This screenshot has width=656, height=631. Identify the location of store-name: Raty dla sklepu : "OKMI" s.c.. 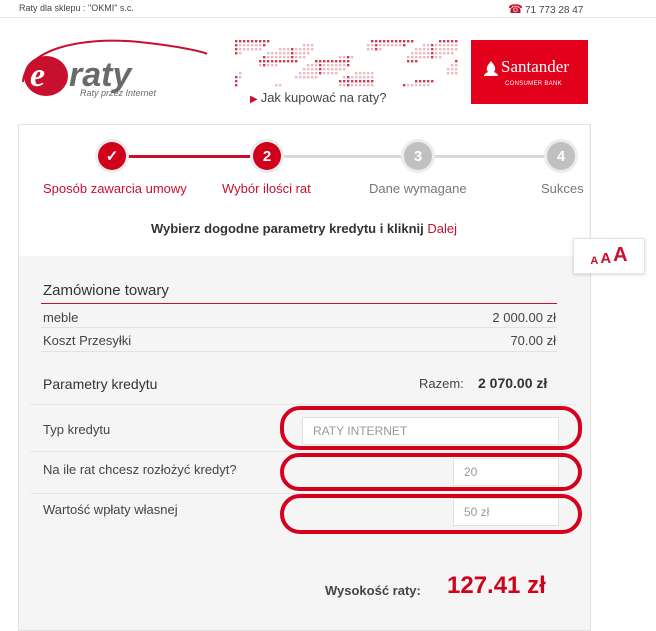
(76, 8).